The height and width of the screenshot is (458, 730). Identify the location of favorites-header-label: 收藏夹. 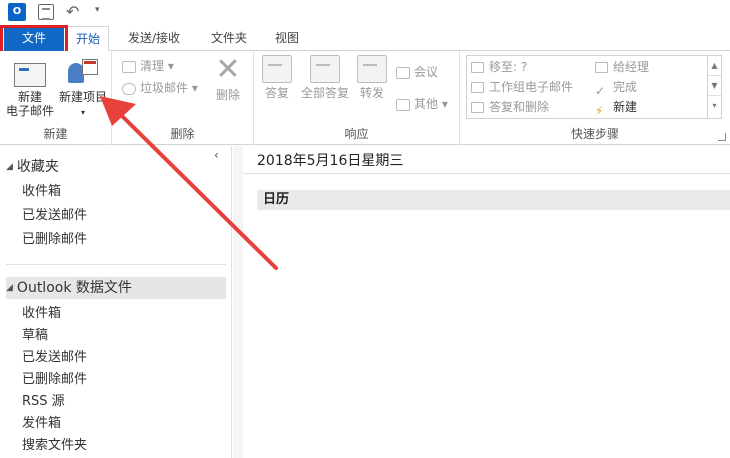
(37, 167).